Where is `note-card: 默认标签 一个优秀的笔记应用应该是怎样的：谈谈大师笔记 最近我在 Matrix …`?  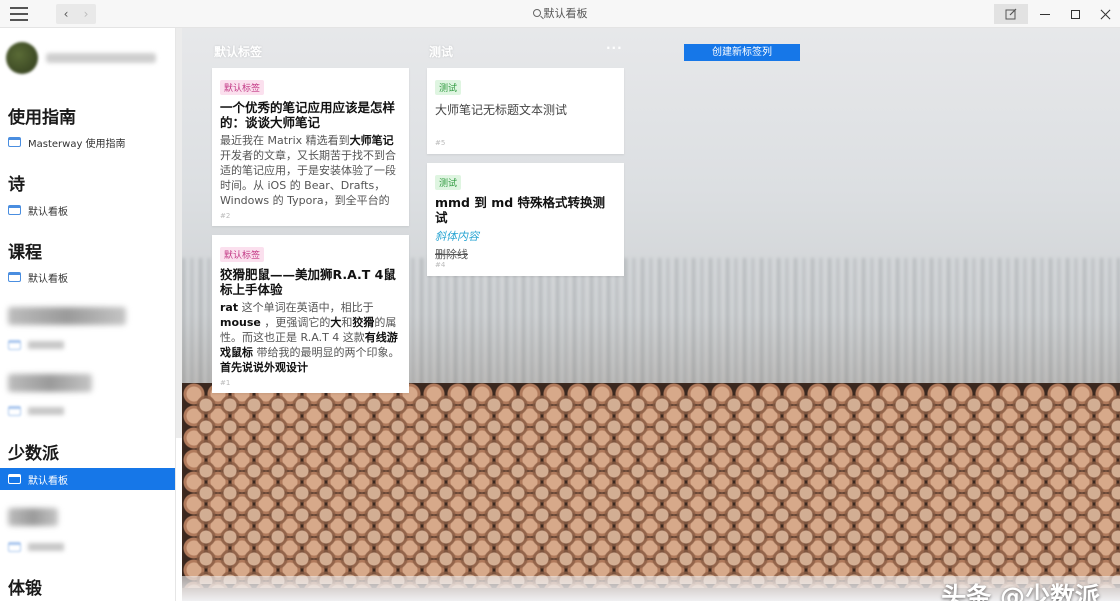
note-card: 默认标签 一个优秀的笔记应用应该是怎样的：谈谈大师笔记 最近我在 Matrix … is located at coordinates (310, 147).